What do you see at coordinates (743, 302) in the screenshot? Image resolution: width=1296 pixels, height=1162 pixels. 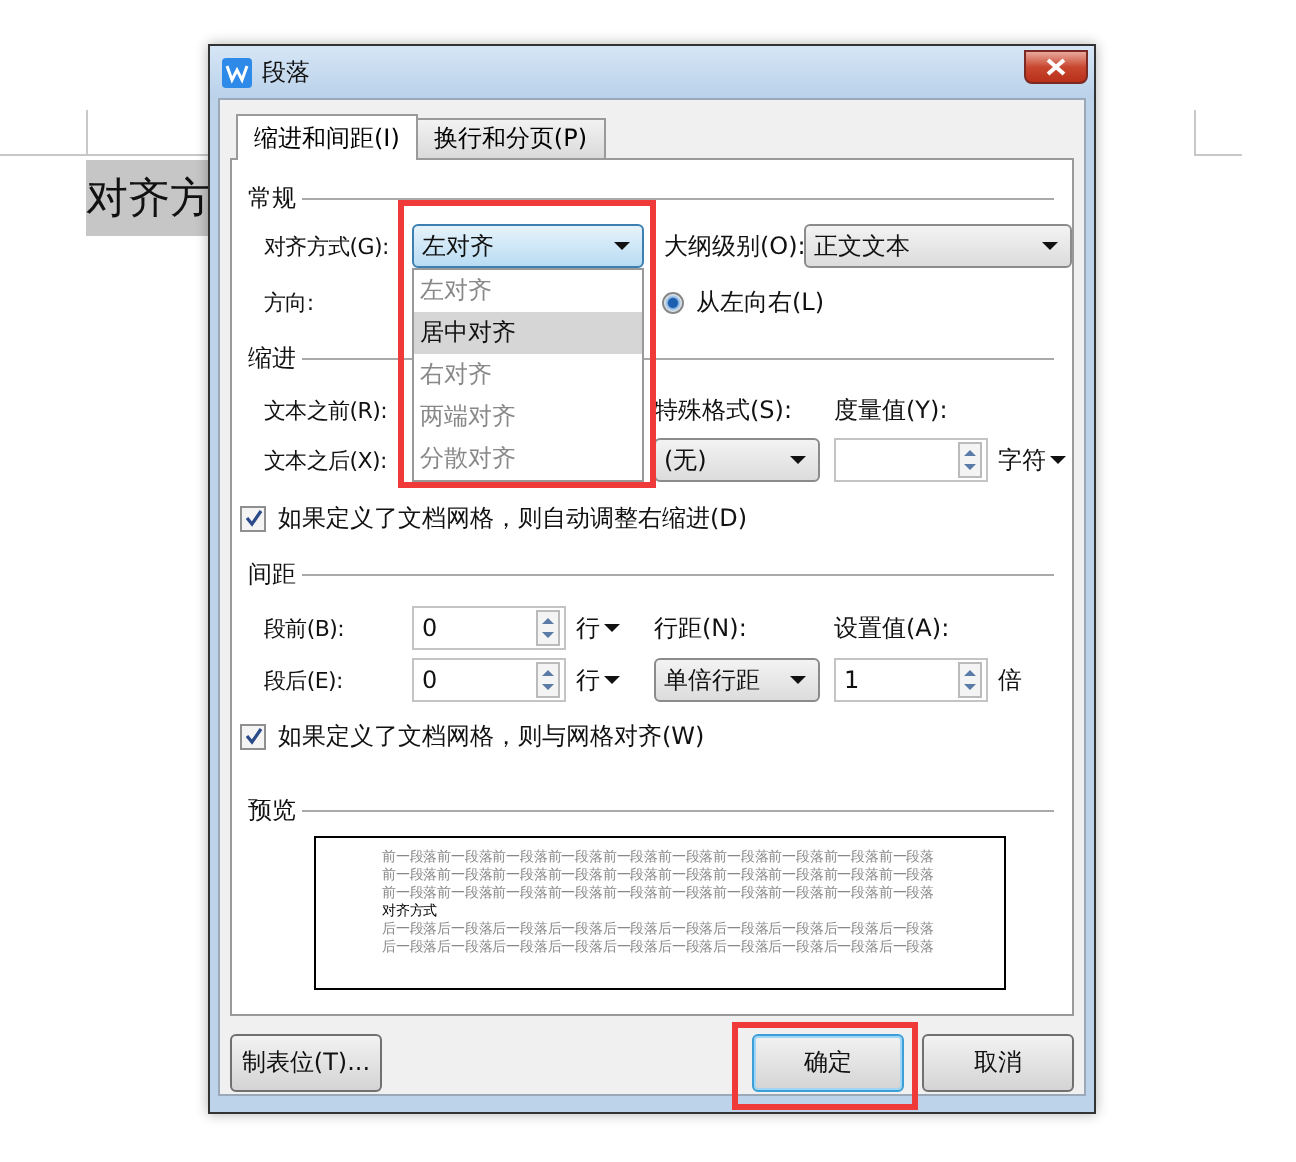 I see `radio-button: 从左向右(L)` at bounding box center [743, 302].